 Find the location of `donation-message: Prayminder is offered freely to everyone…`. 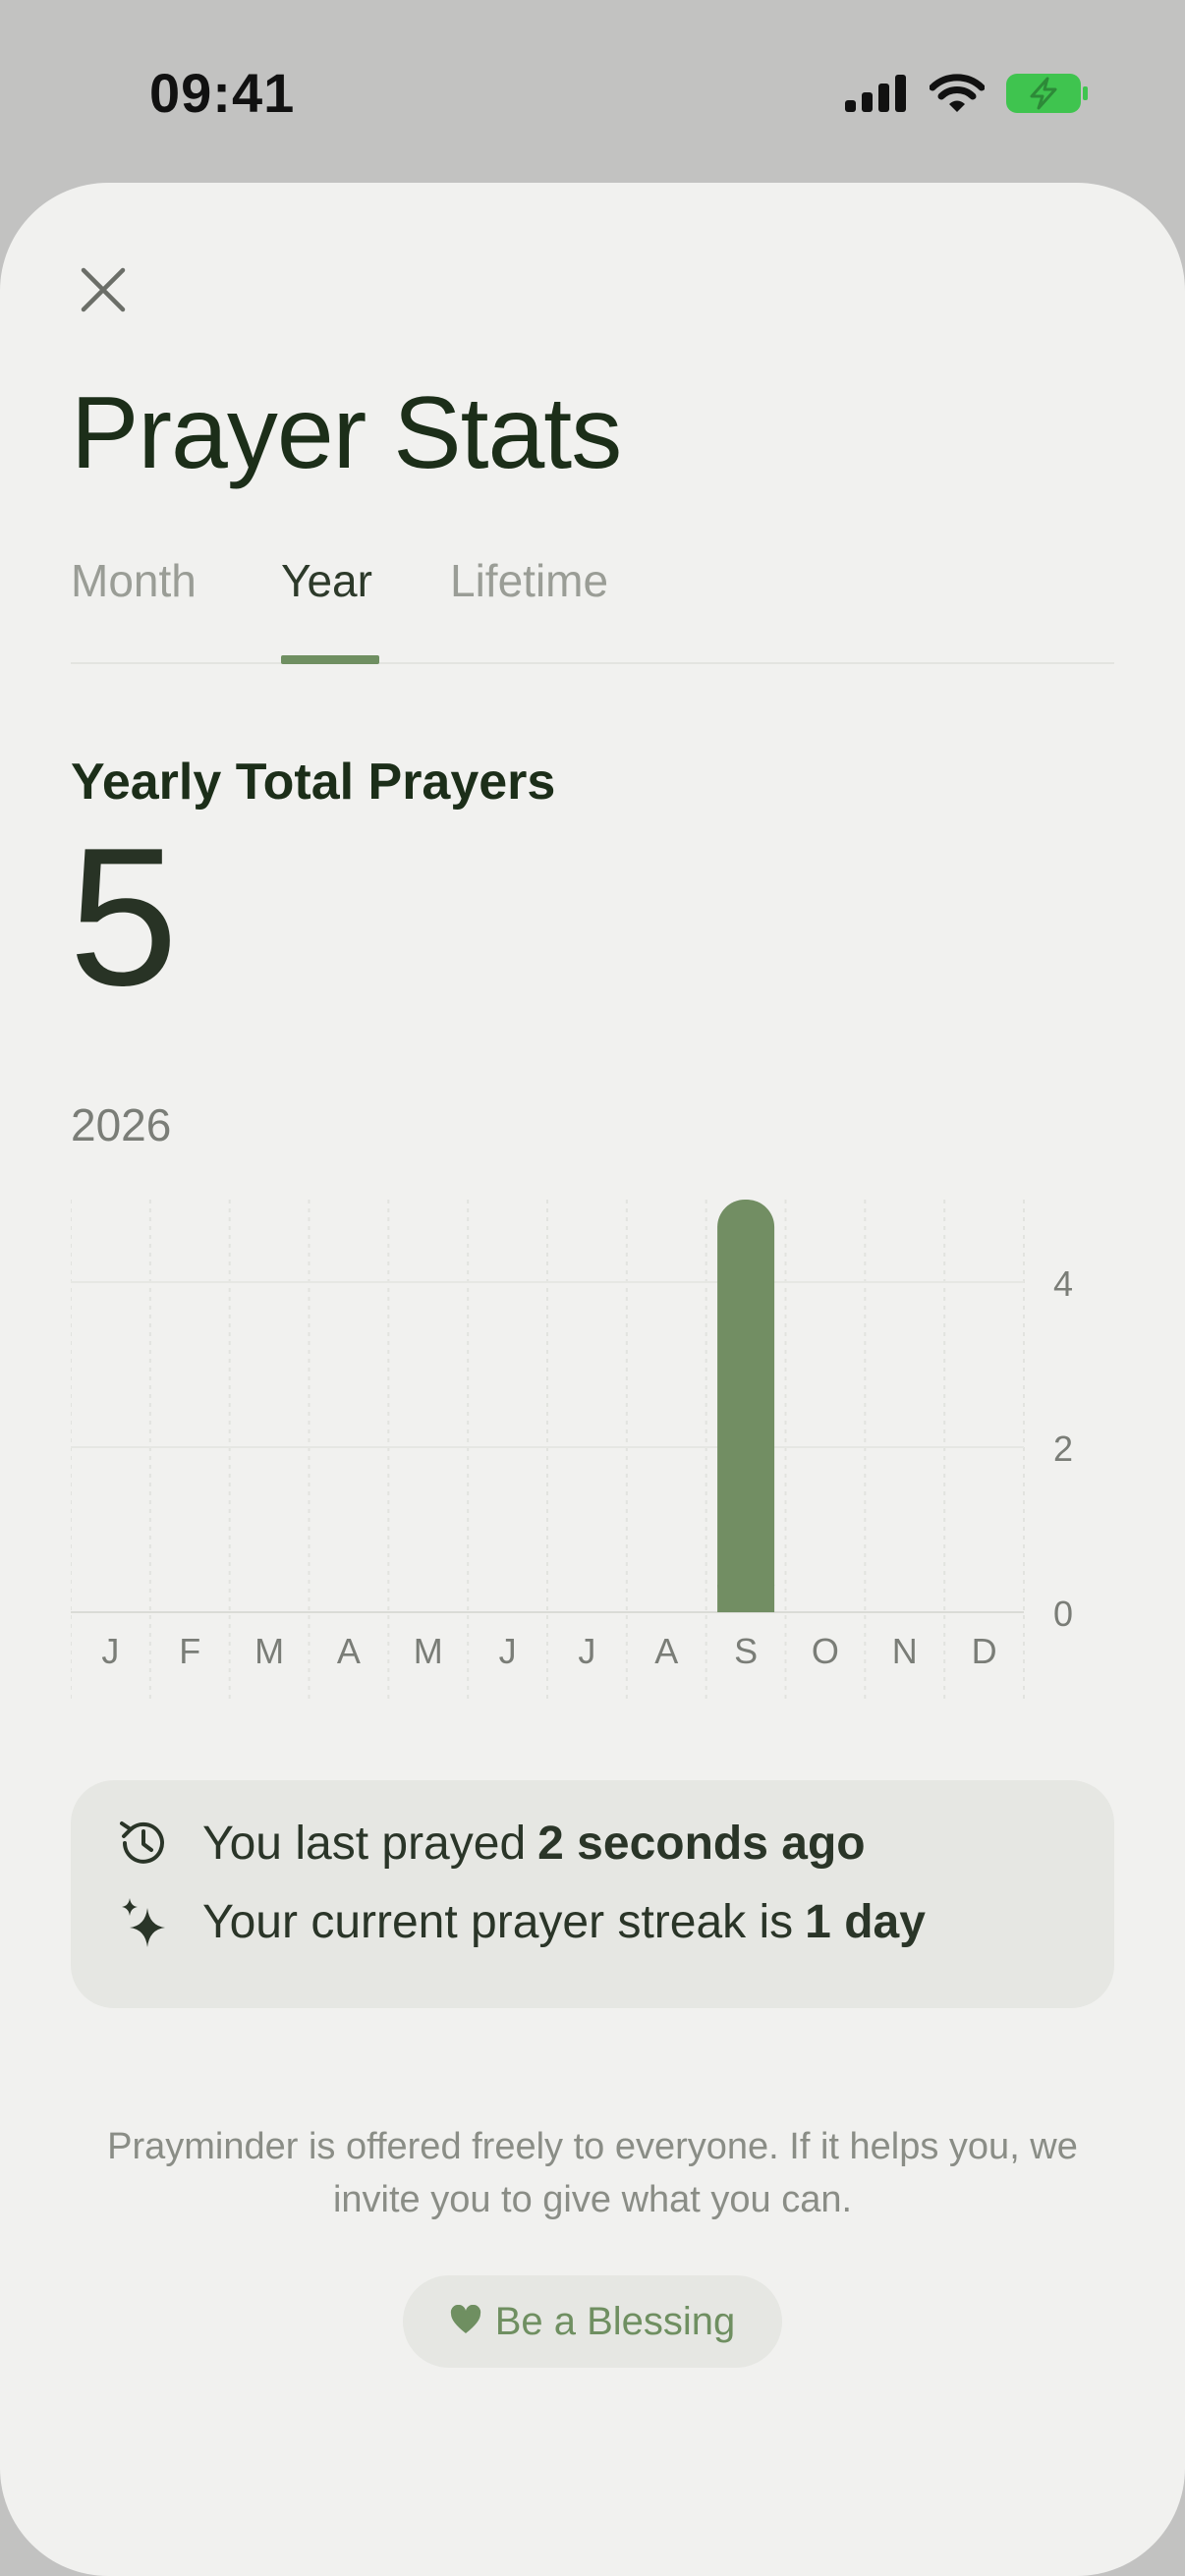

donation-message: Prayminder is offered freely to everyone… is located at coordinates (592, 2173).